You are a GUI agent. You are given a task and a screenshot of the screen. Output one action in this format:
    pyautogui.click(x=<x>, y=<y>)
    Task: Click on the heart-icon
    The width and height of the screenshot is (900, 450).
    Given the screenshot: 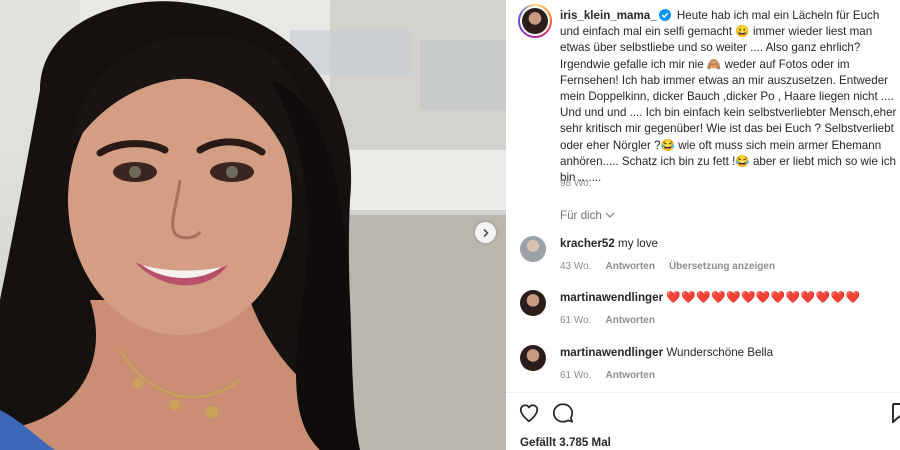 What is the action you would take?
    pyautogui.click(x=529, y=413)
    